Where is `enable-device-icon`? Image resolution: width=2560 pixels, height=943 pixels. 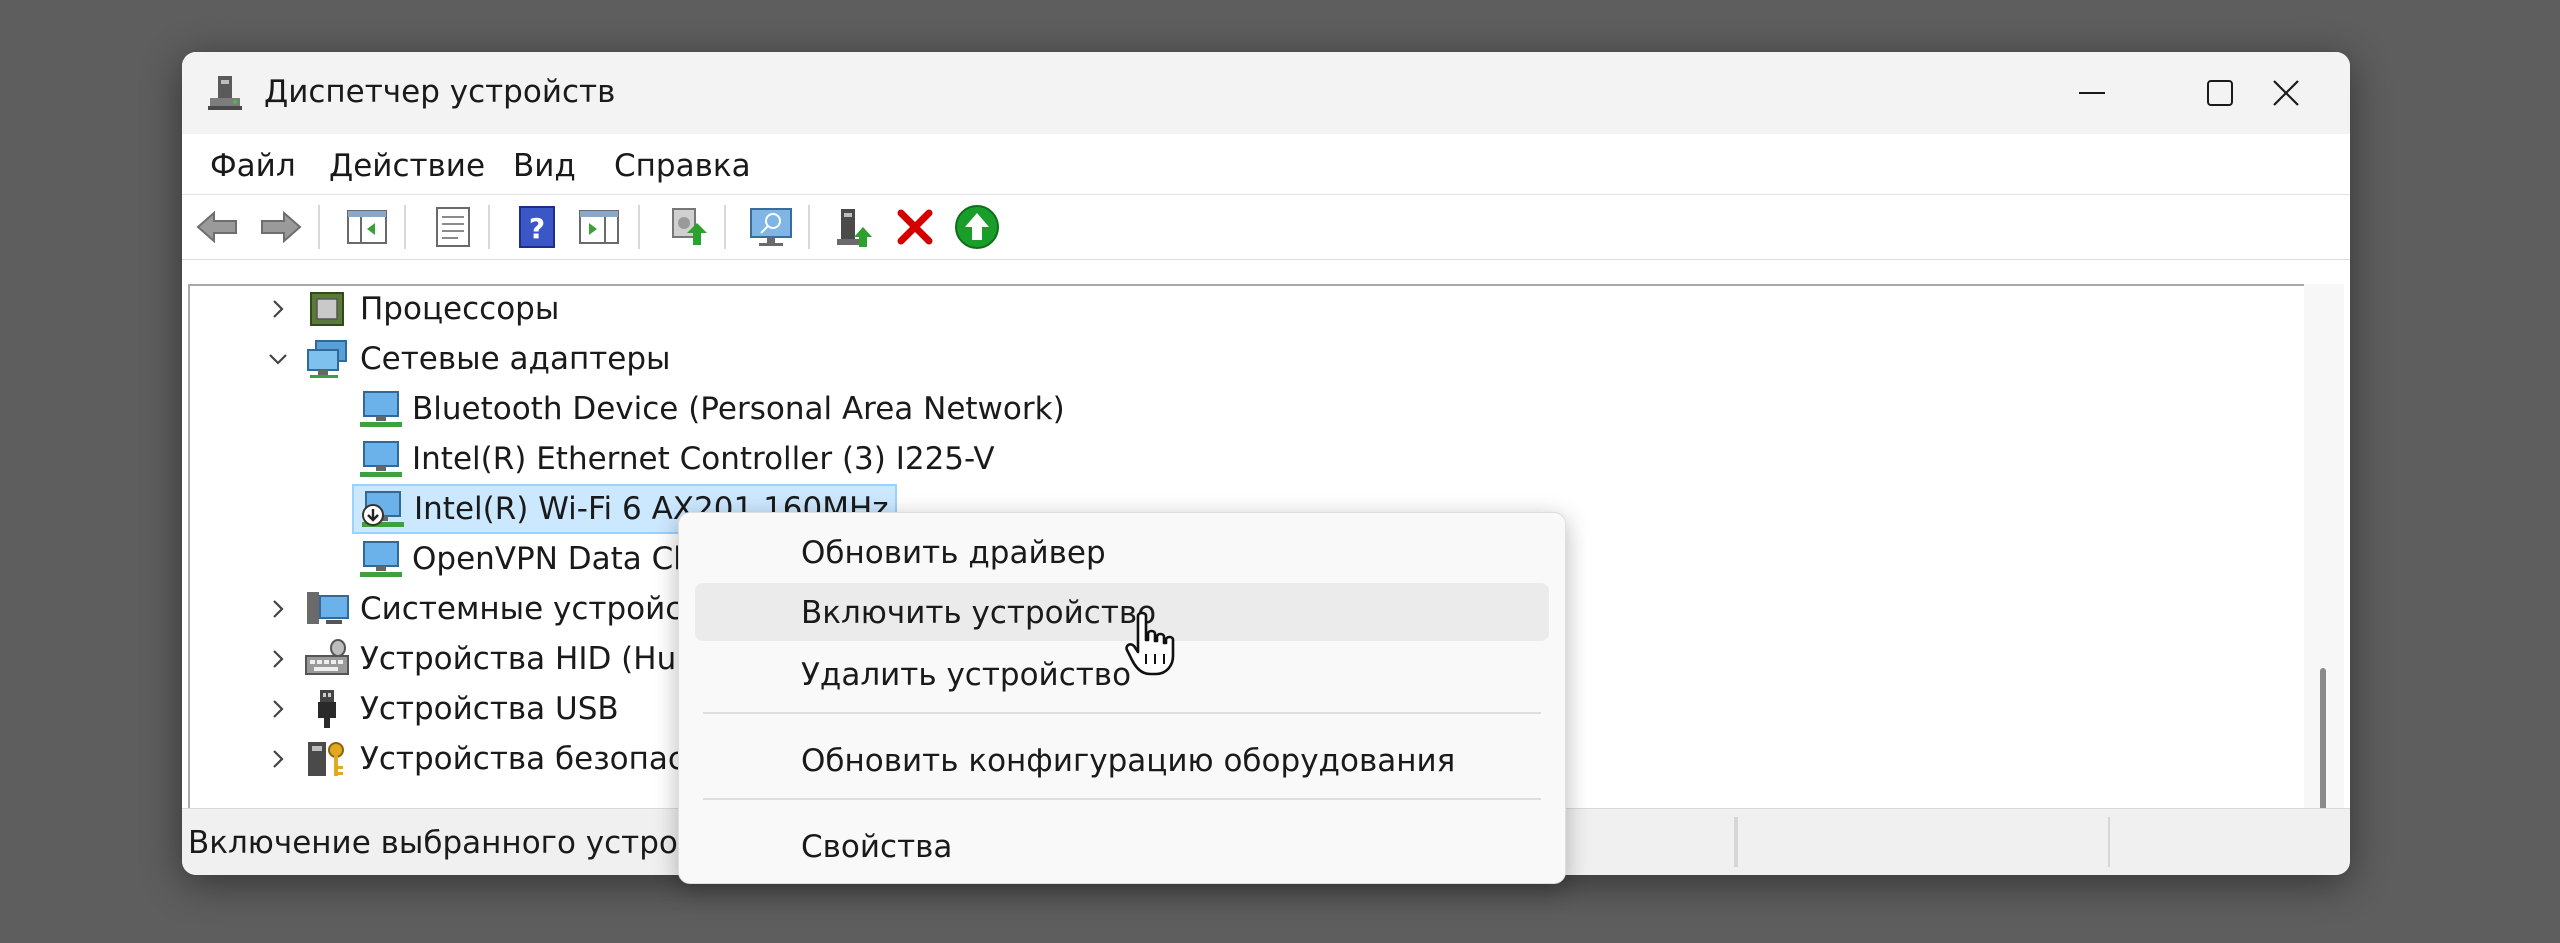 enable-device-icon is located at coordinates (854, 228).